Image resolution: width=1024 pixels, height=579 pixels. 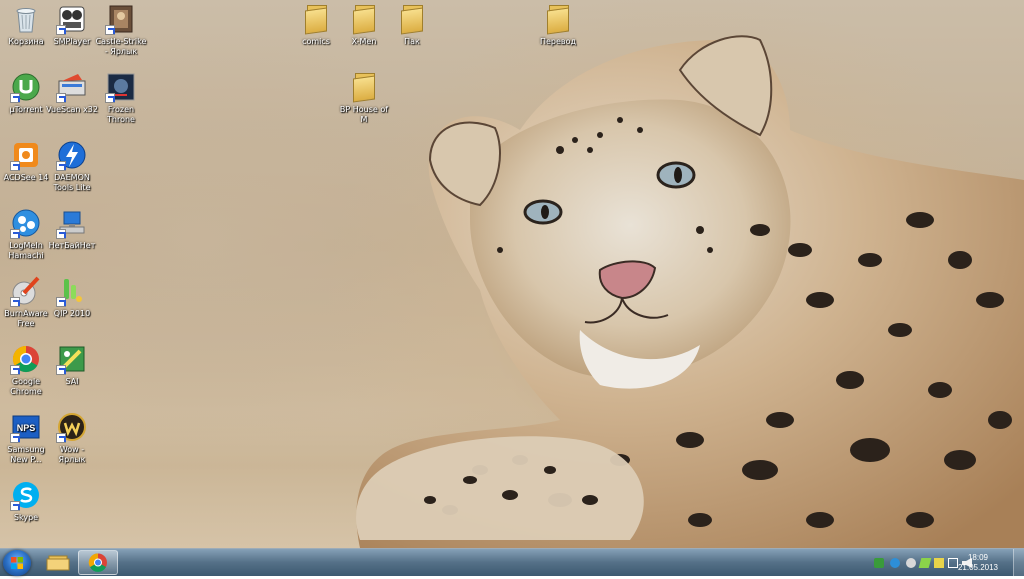 I want to click on wow-icon, so click(x=72, y=427).